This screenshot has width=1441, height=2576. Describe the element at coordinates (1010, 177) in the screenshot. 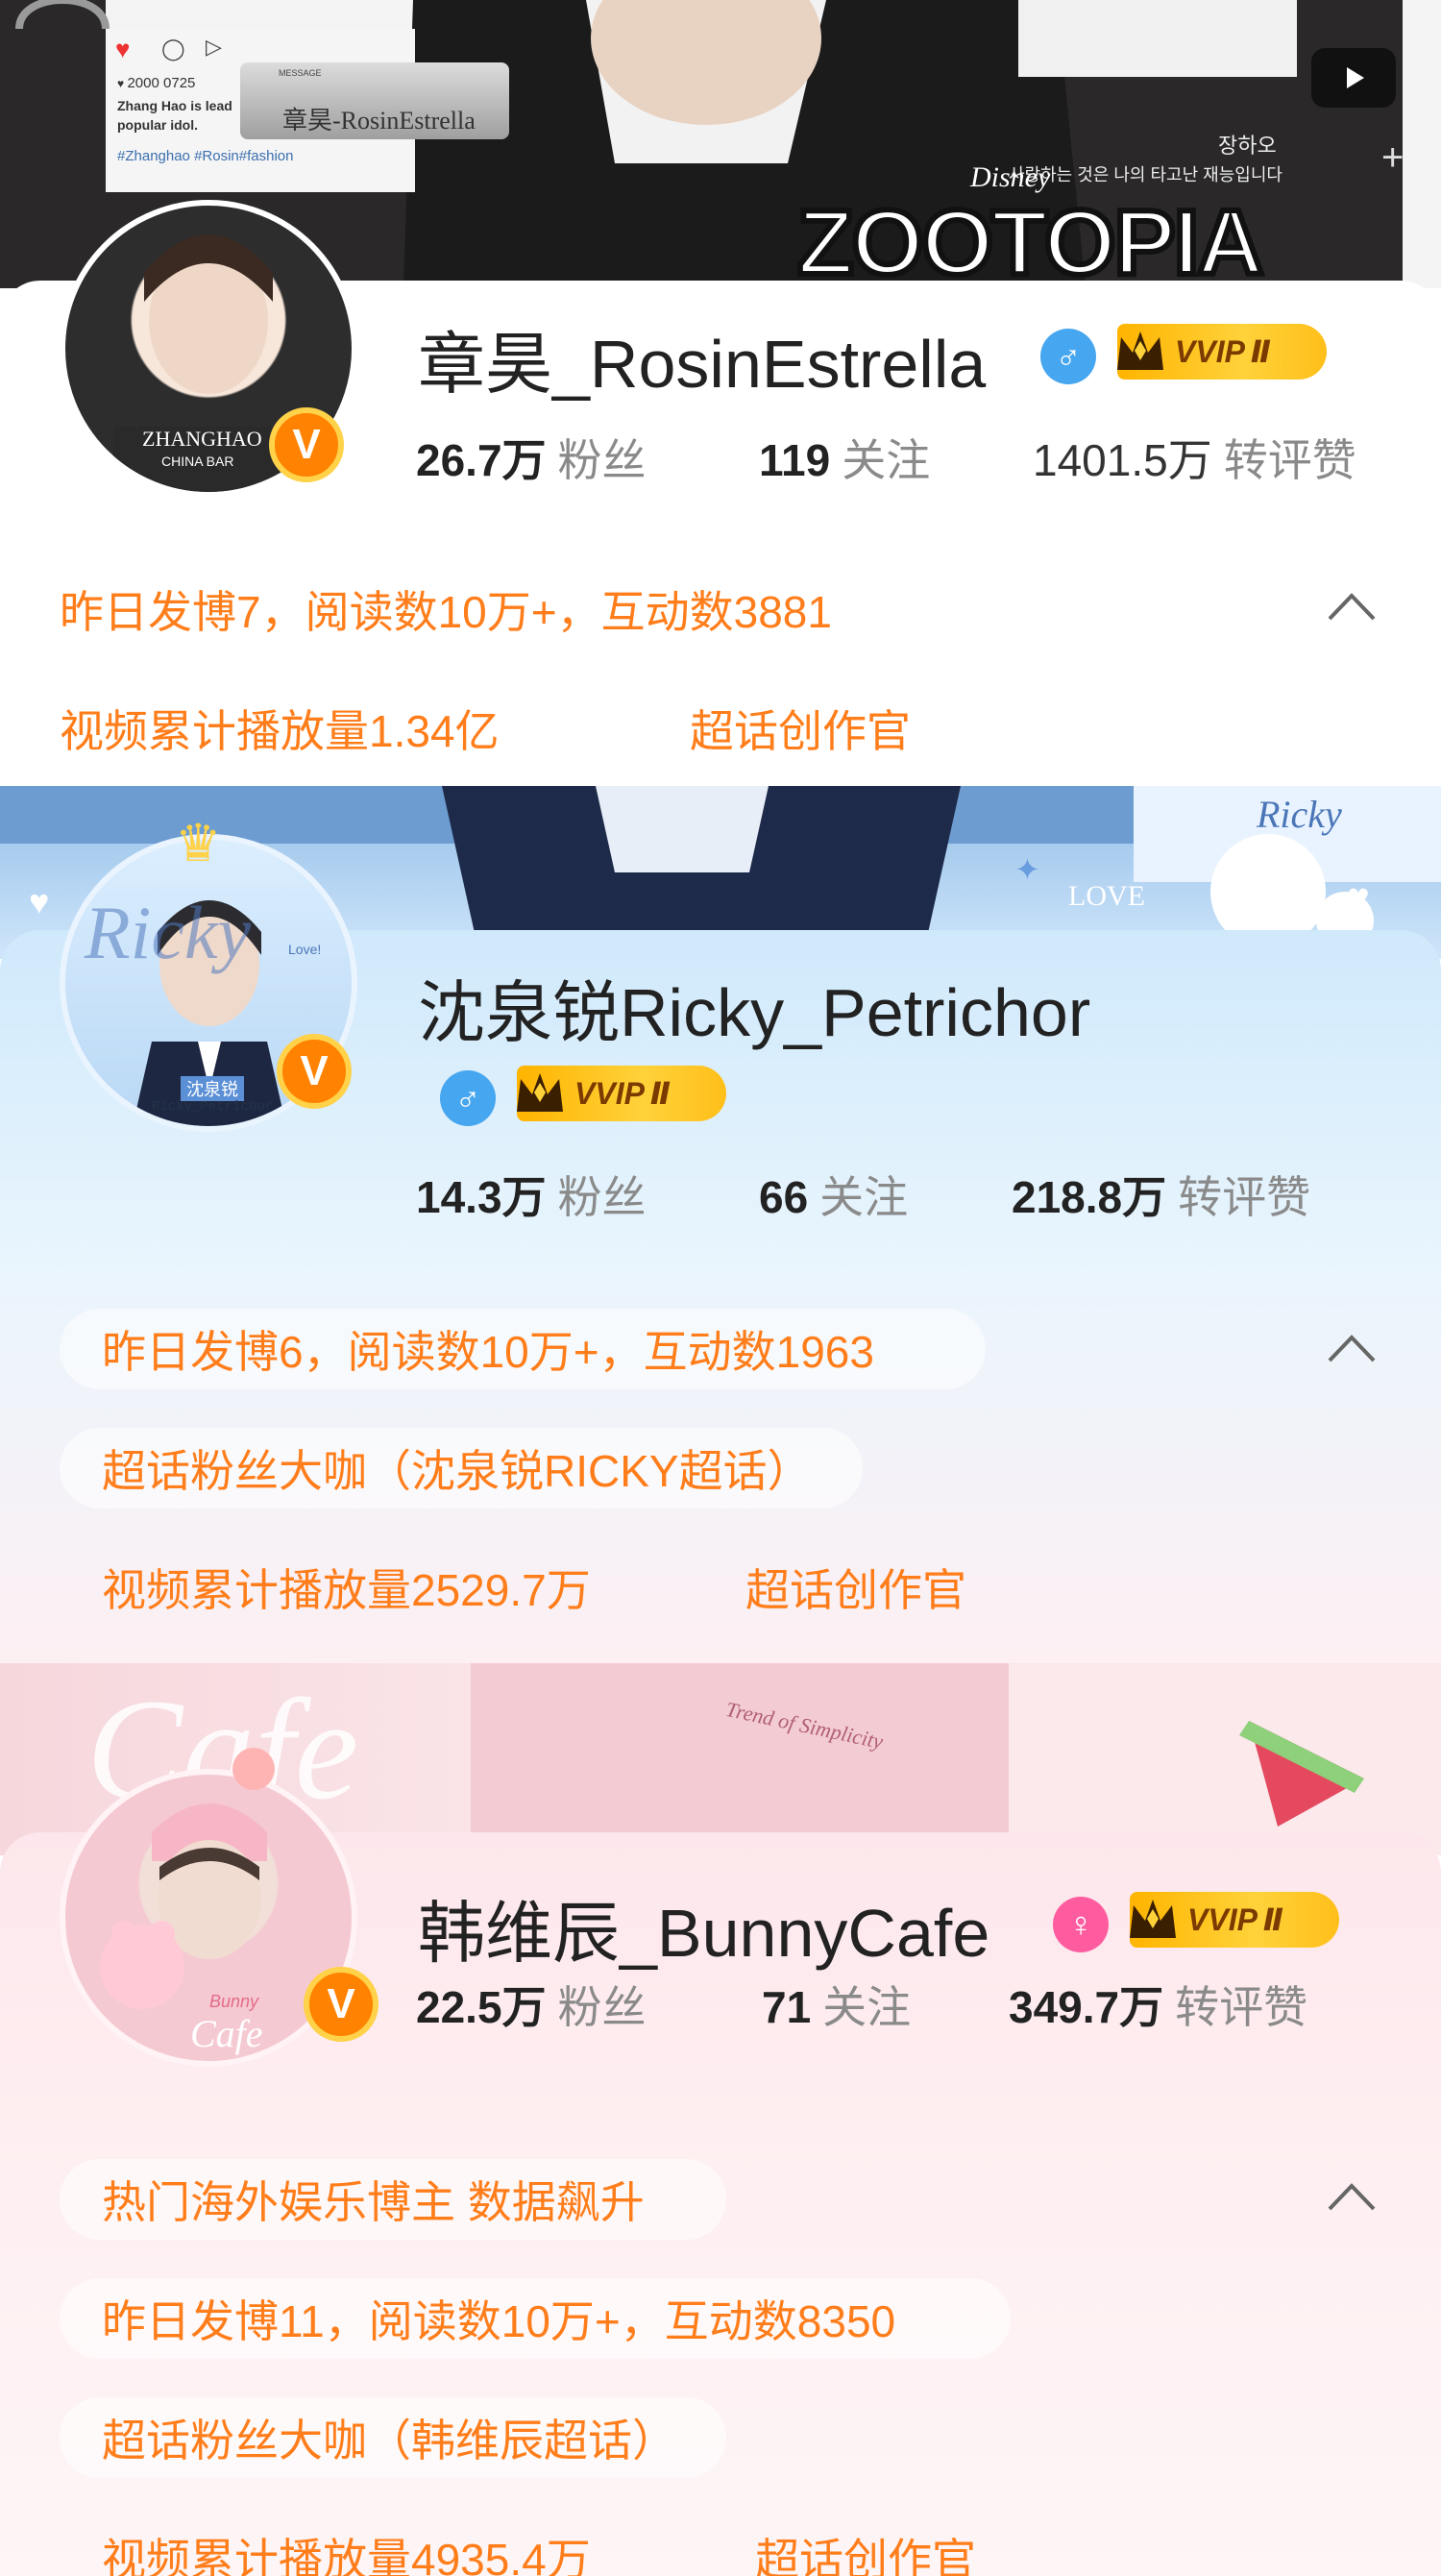

I see `banner-logo-small: Disney` at that location.